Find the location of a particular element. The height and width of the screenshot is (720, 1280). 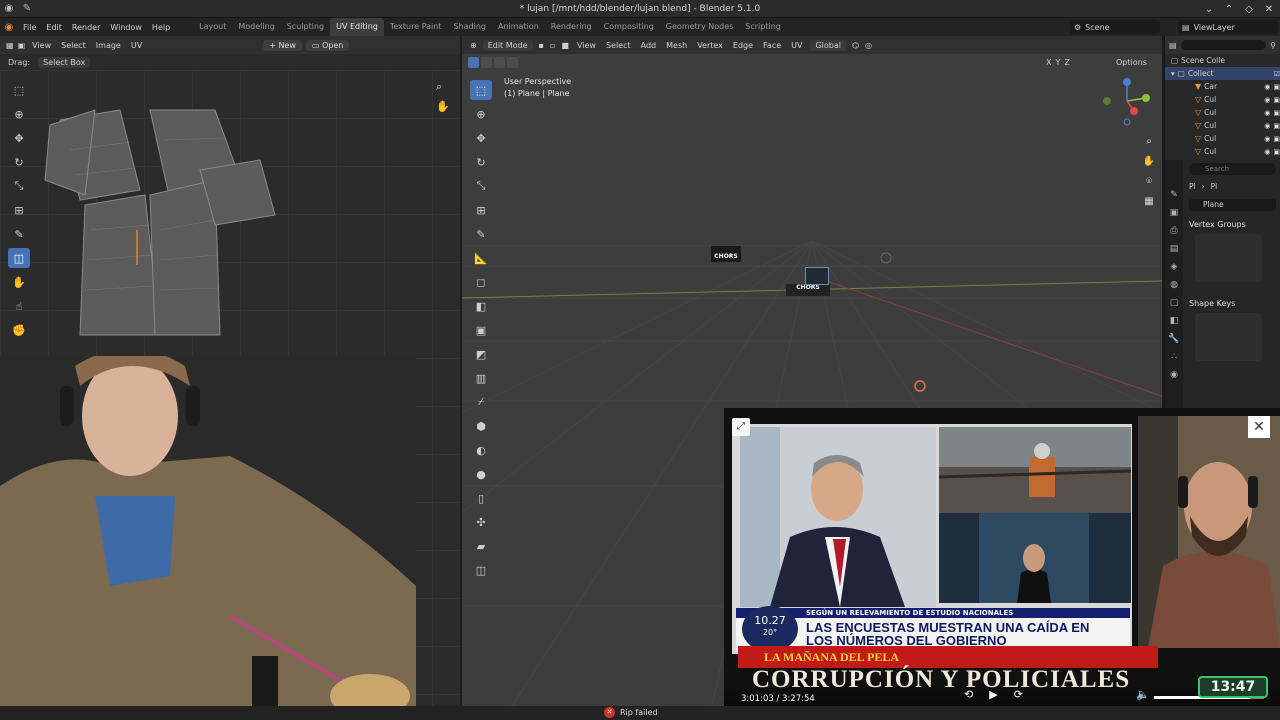

collection-tab-icon: ▢ is located at coordinates (1174, 303).